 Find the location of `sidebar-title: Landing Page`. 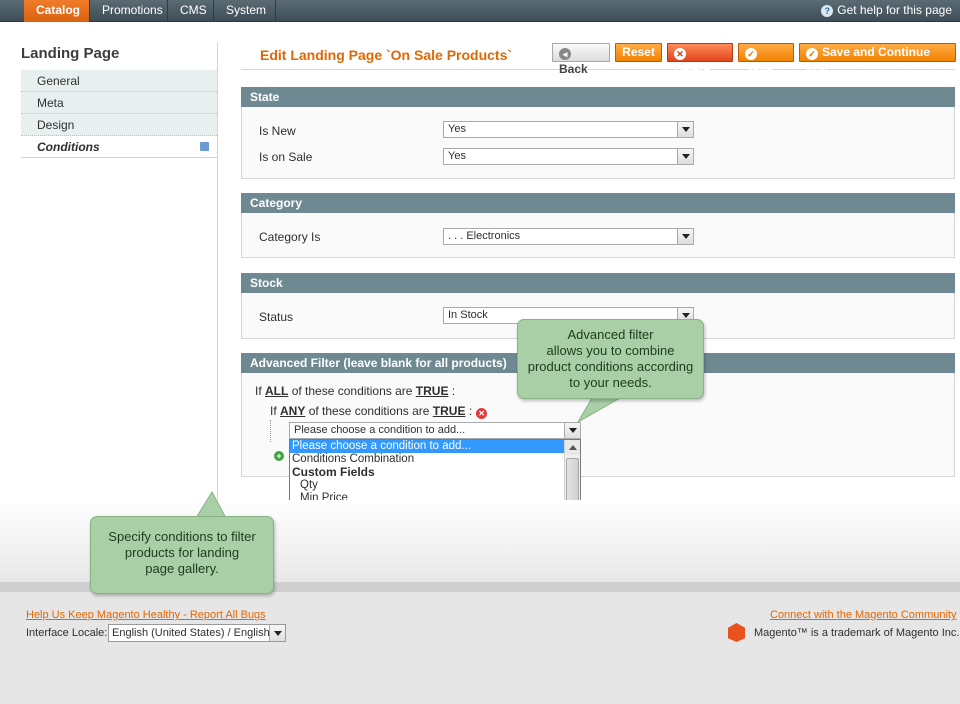

sidebar-title: Landing Page is located at coordinates (70, 53).